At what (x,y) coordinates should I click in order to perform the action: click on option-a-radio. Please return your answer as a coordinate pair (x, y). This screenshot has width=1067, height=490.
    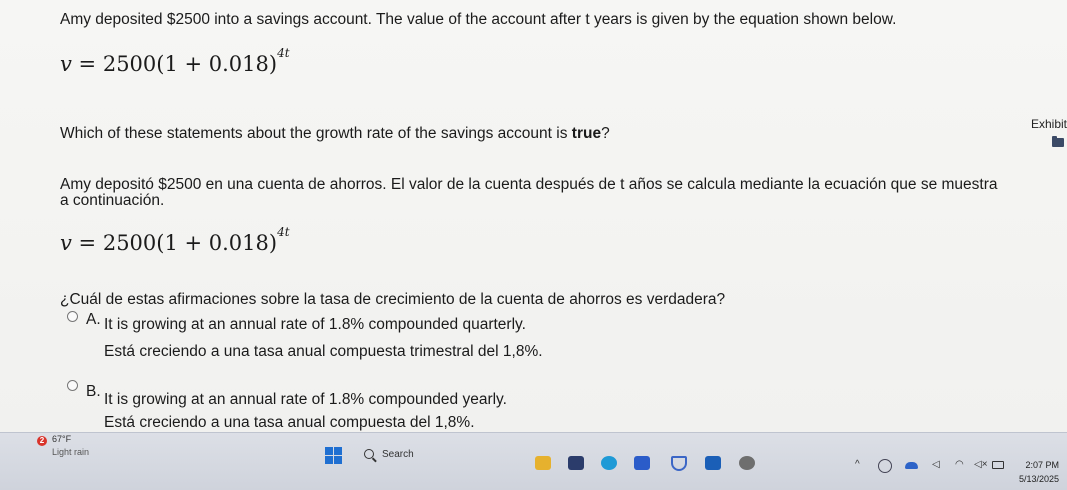
    Looking at the image, I should click on (72, 316).